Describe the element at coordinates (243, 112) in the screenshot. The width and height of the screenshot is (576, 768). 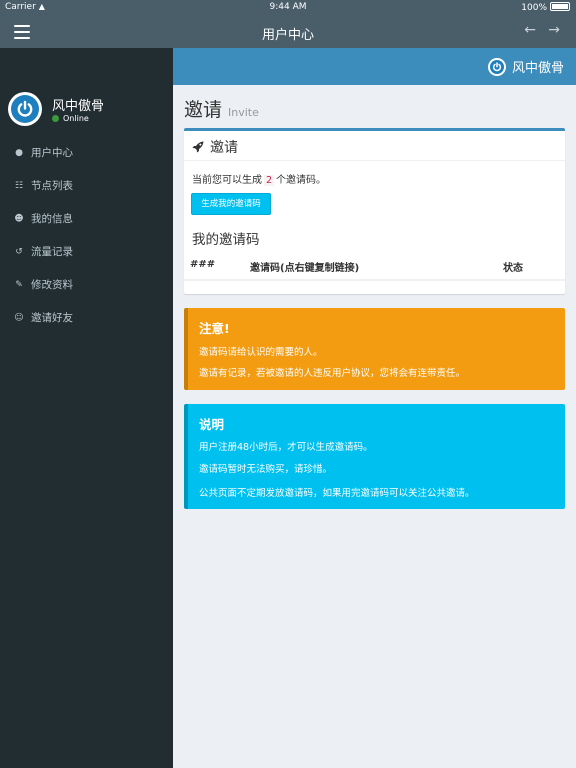
I see `page-subtitle: Invite` at that location.